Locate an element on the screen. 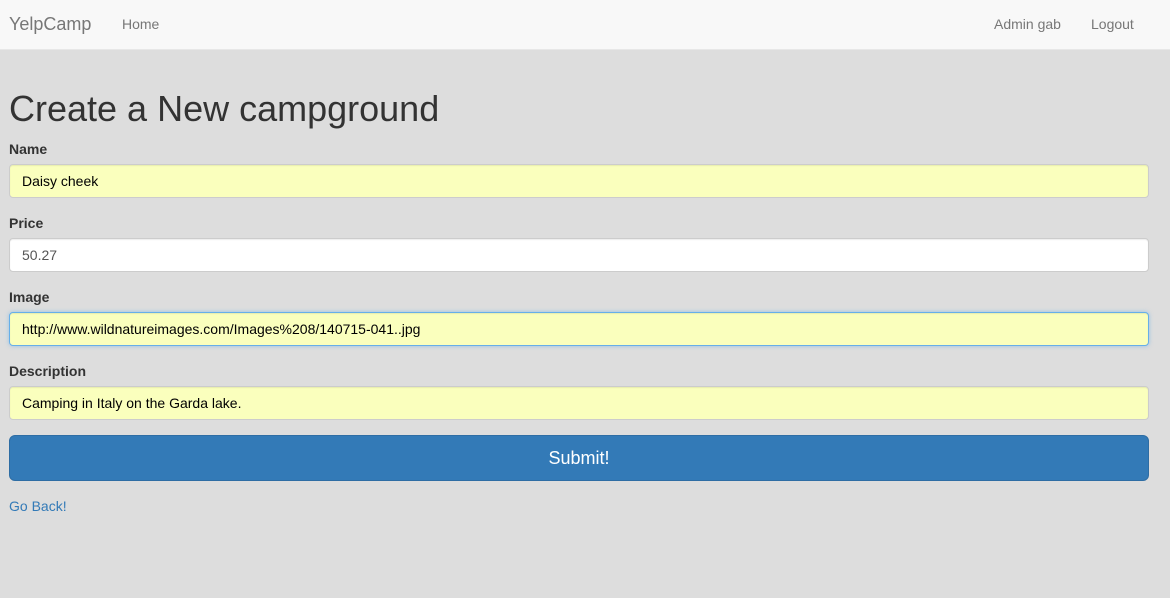  image-url-input is located at coordinates (579, 329).